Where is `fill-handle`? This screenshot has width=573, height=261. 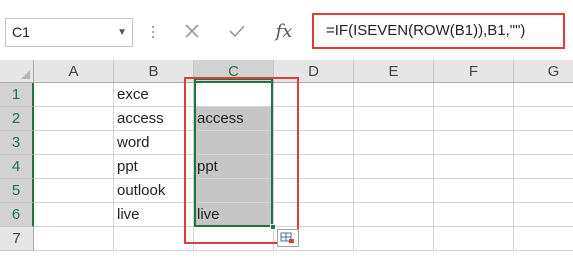
fill-handle is located at coordinates (273, 227).